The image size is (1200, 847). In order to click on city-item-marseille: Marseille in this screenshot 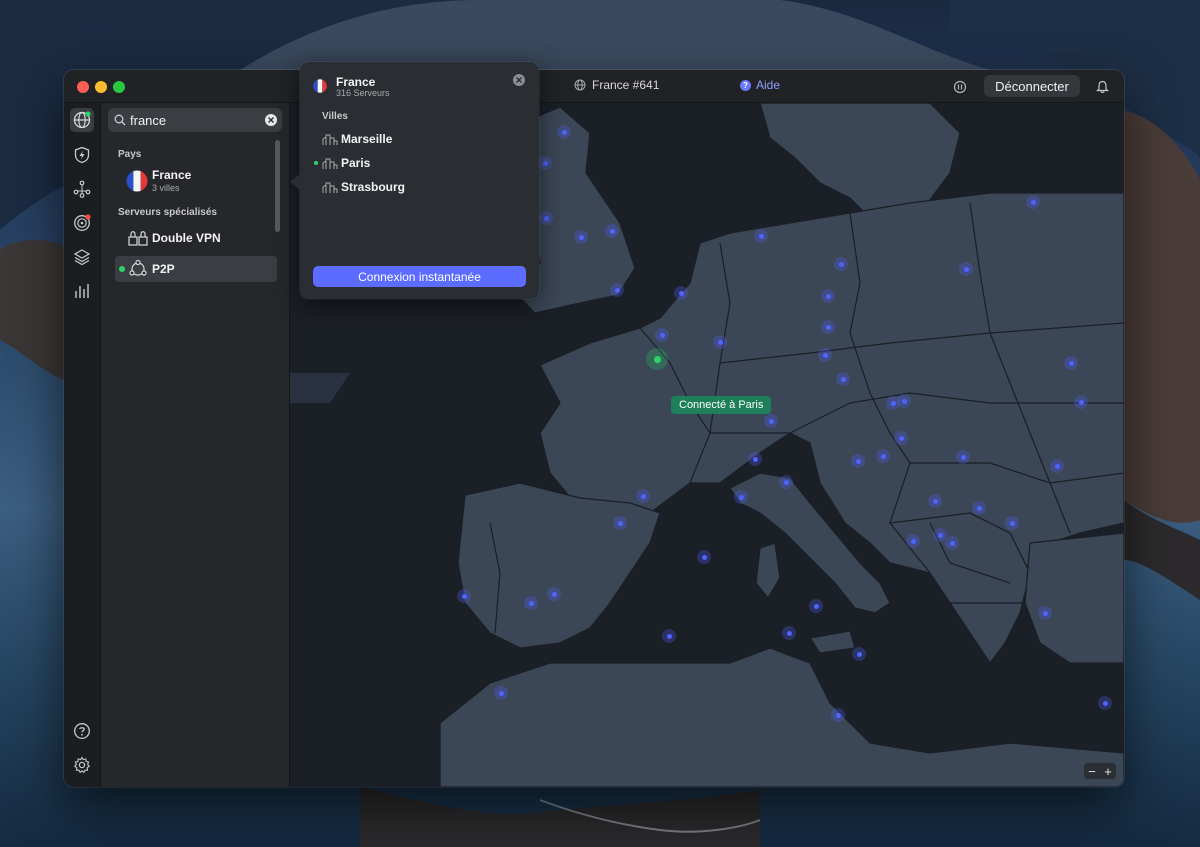, I will do `click(357, 139)`.